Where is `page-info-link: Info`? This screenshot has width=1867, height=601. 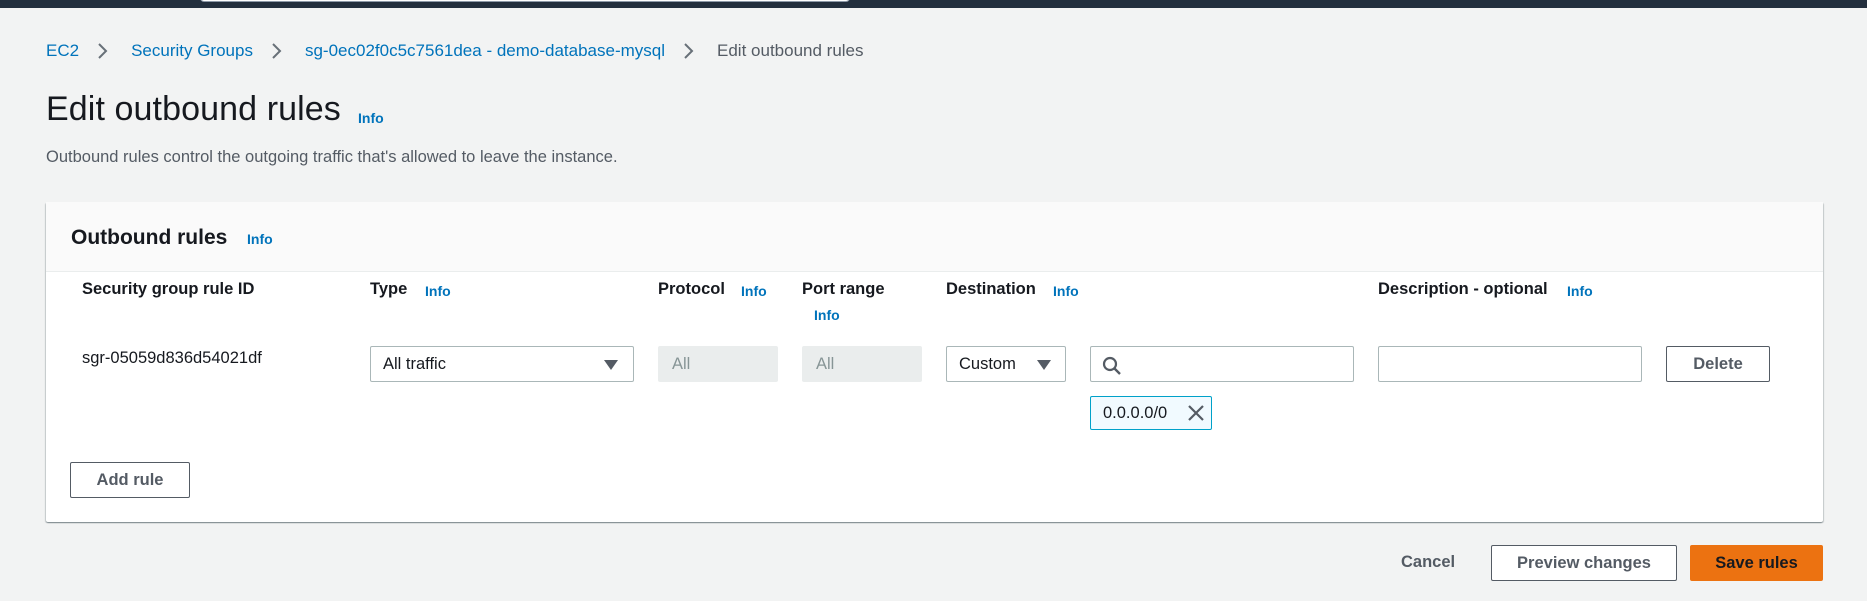
page-info-link: Info is located at coordinates (371, 118).